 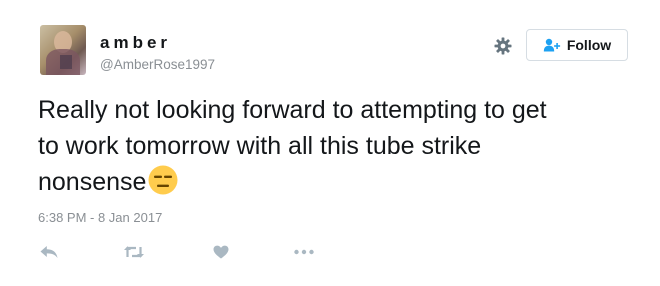 What do you see at coordinates (92, 182) in the screenshot?
I see `tweet-text-line: nonsense` at bounding box center [92, 182].